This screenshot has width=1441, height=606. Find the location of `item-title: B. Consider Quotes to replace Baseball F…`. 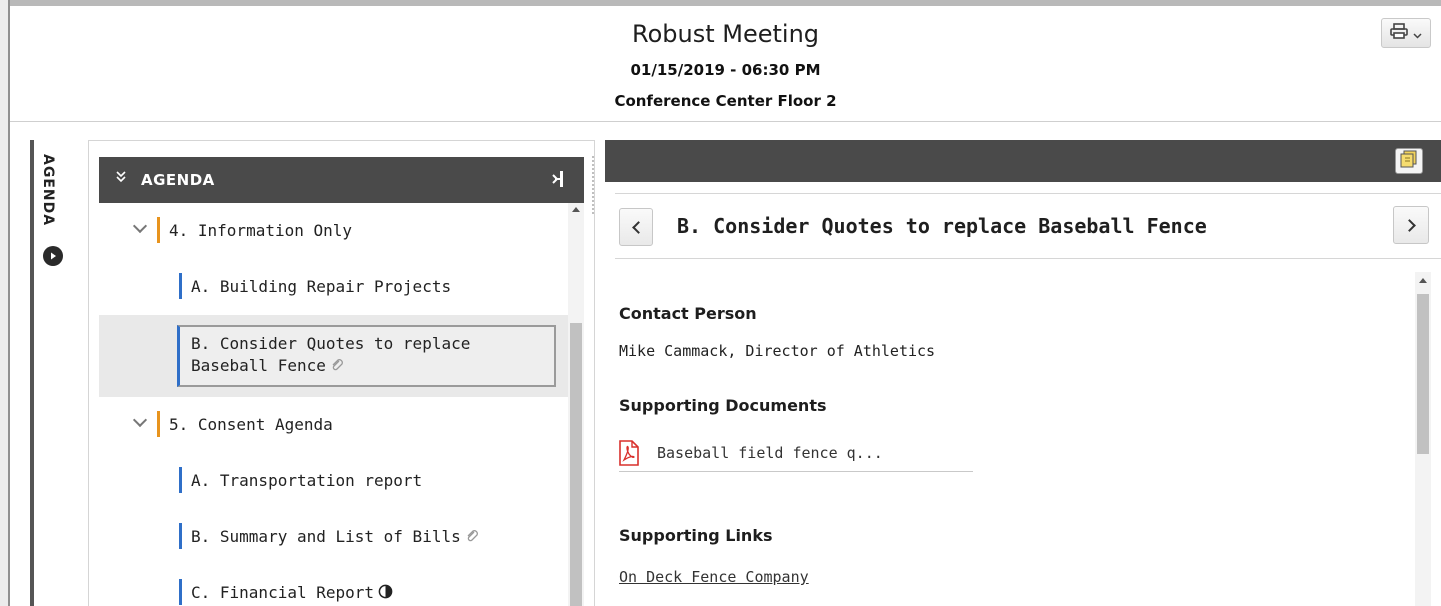

item-title: B. Consider Quotes to replace Baseball F… is located at coordinates (942, 226).